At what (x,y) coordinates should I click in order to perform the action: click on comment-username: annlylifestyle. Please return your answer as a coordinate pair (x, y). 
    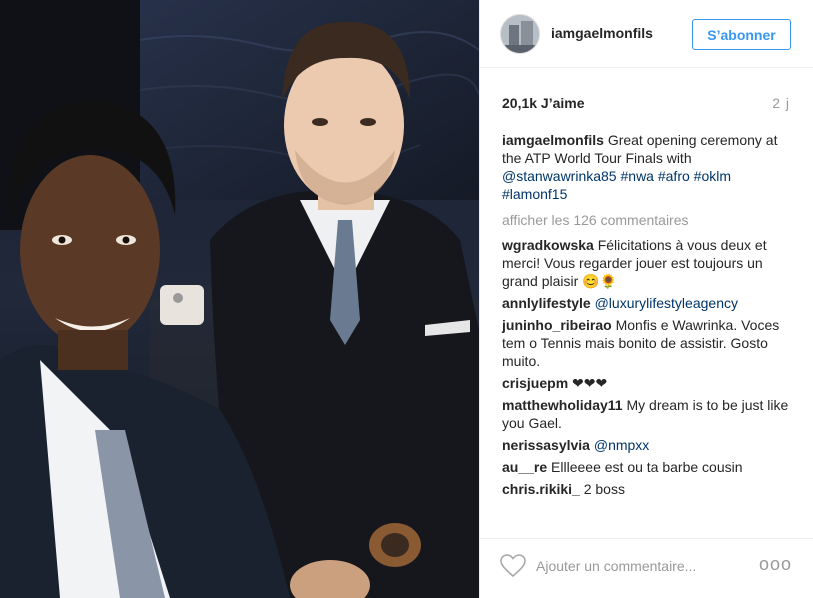
    Looking at the image, I should click on (546, 303).